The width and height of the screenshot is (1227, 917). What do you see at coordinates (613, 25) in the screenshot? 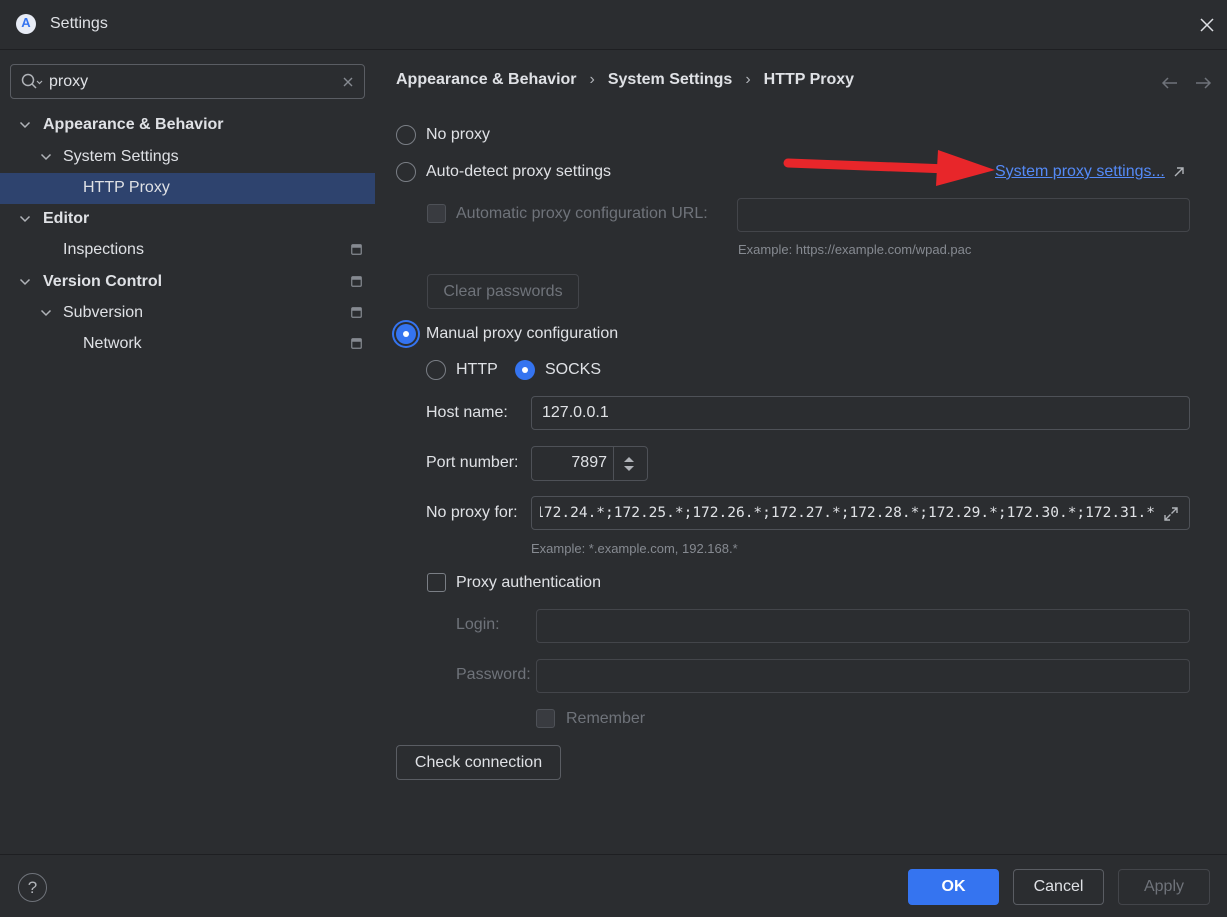
I see `title-bar: A Settings` at bounding box center [613, 25].